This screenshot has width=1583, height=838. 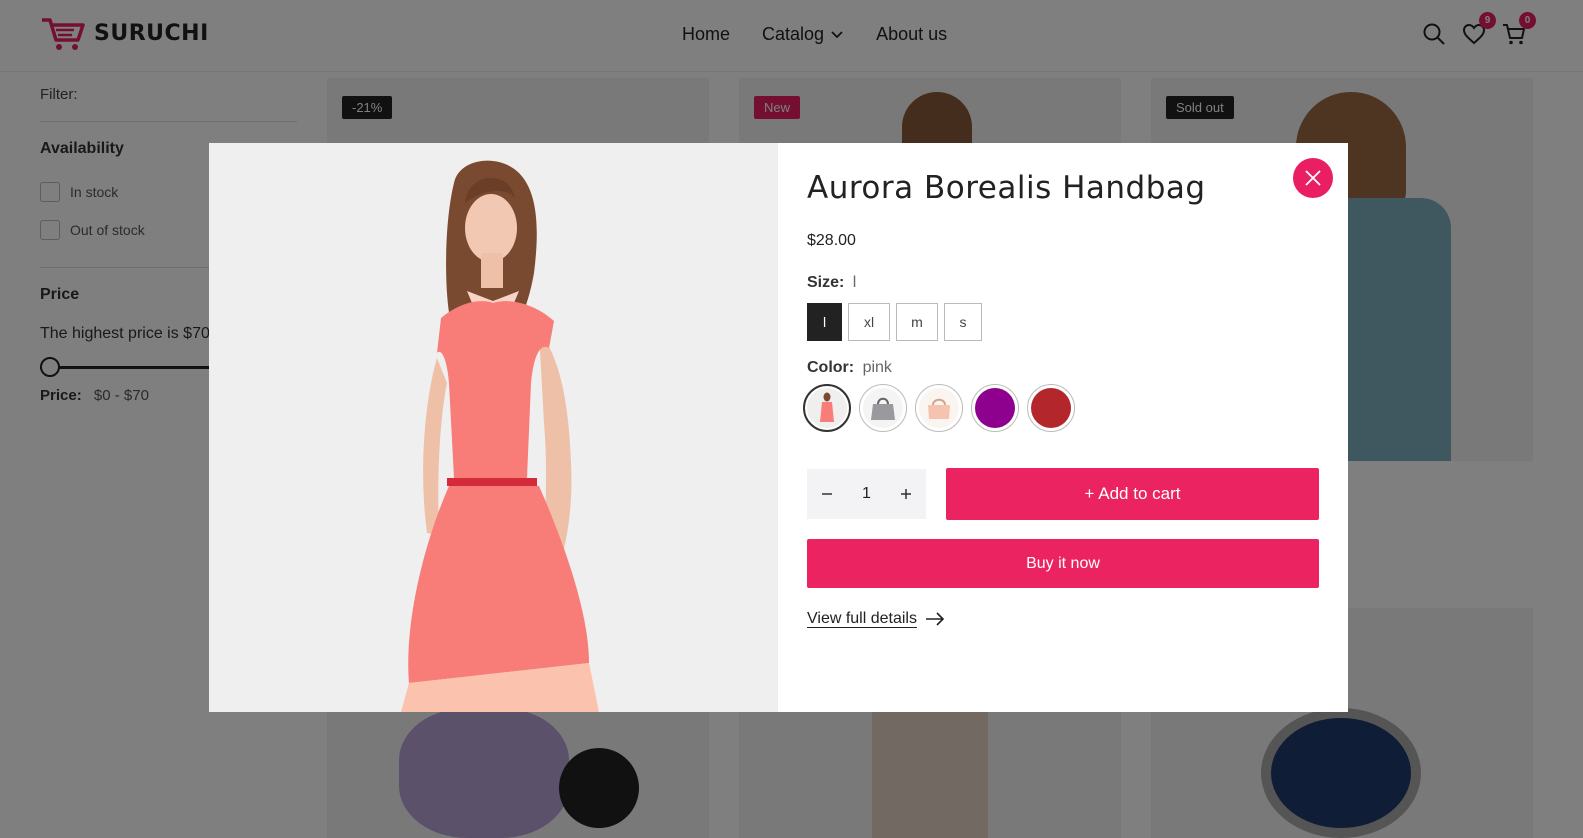 What do you see at coordinates (1006, 188) in the screenshot?
I see `product-title: Aurora Borealis Handbag` at bounding box center [1006, 188].